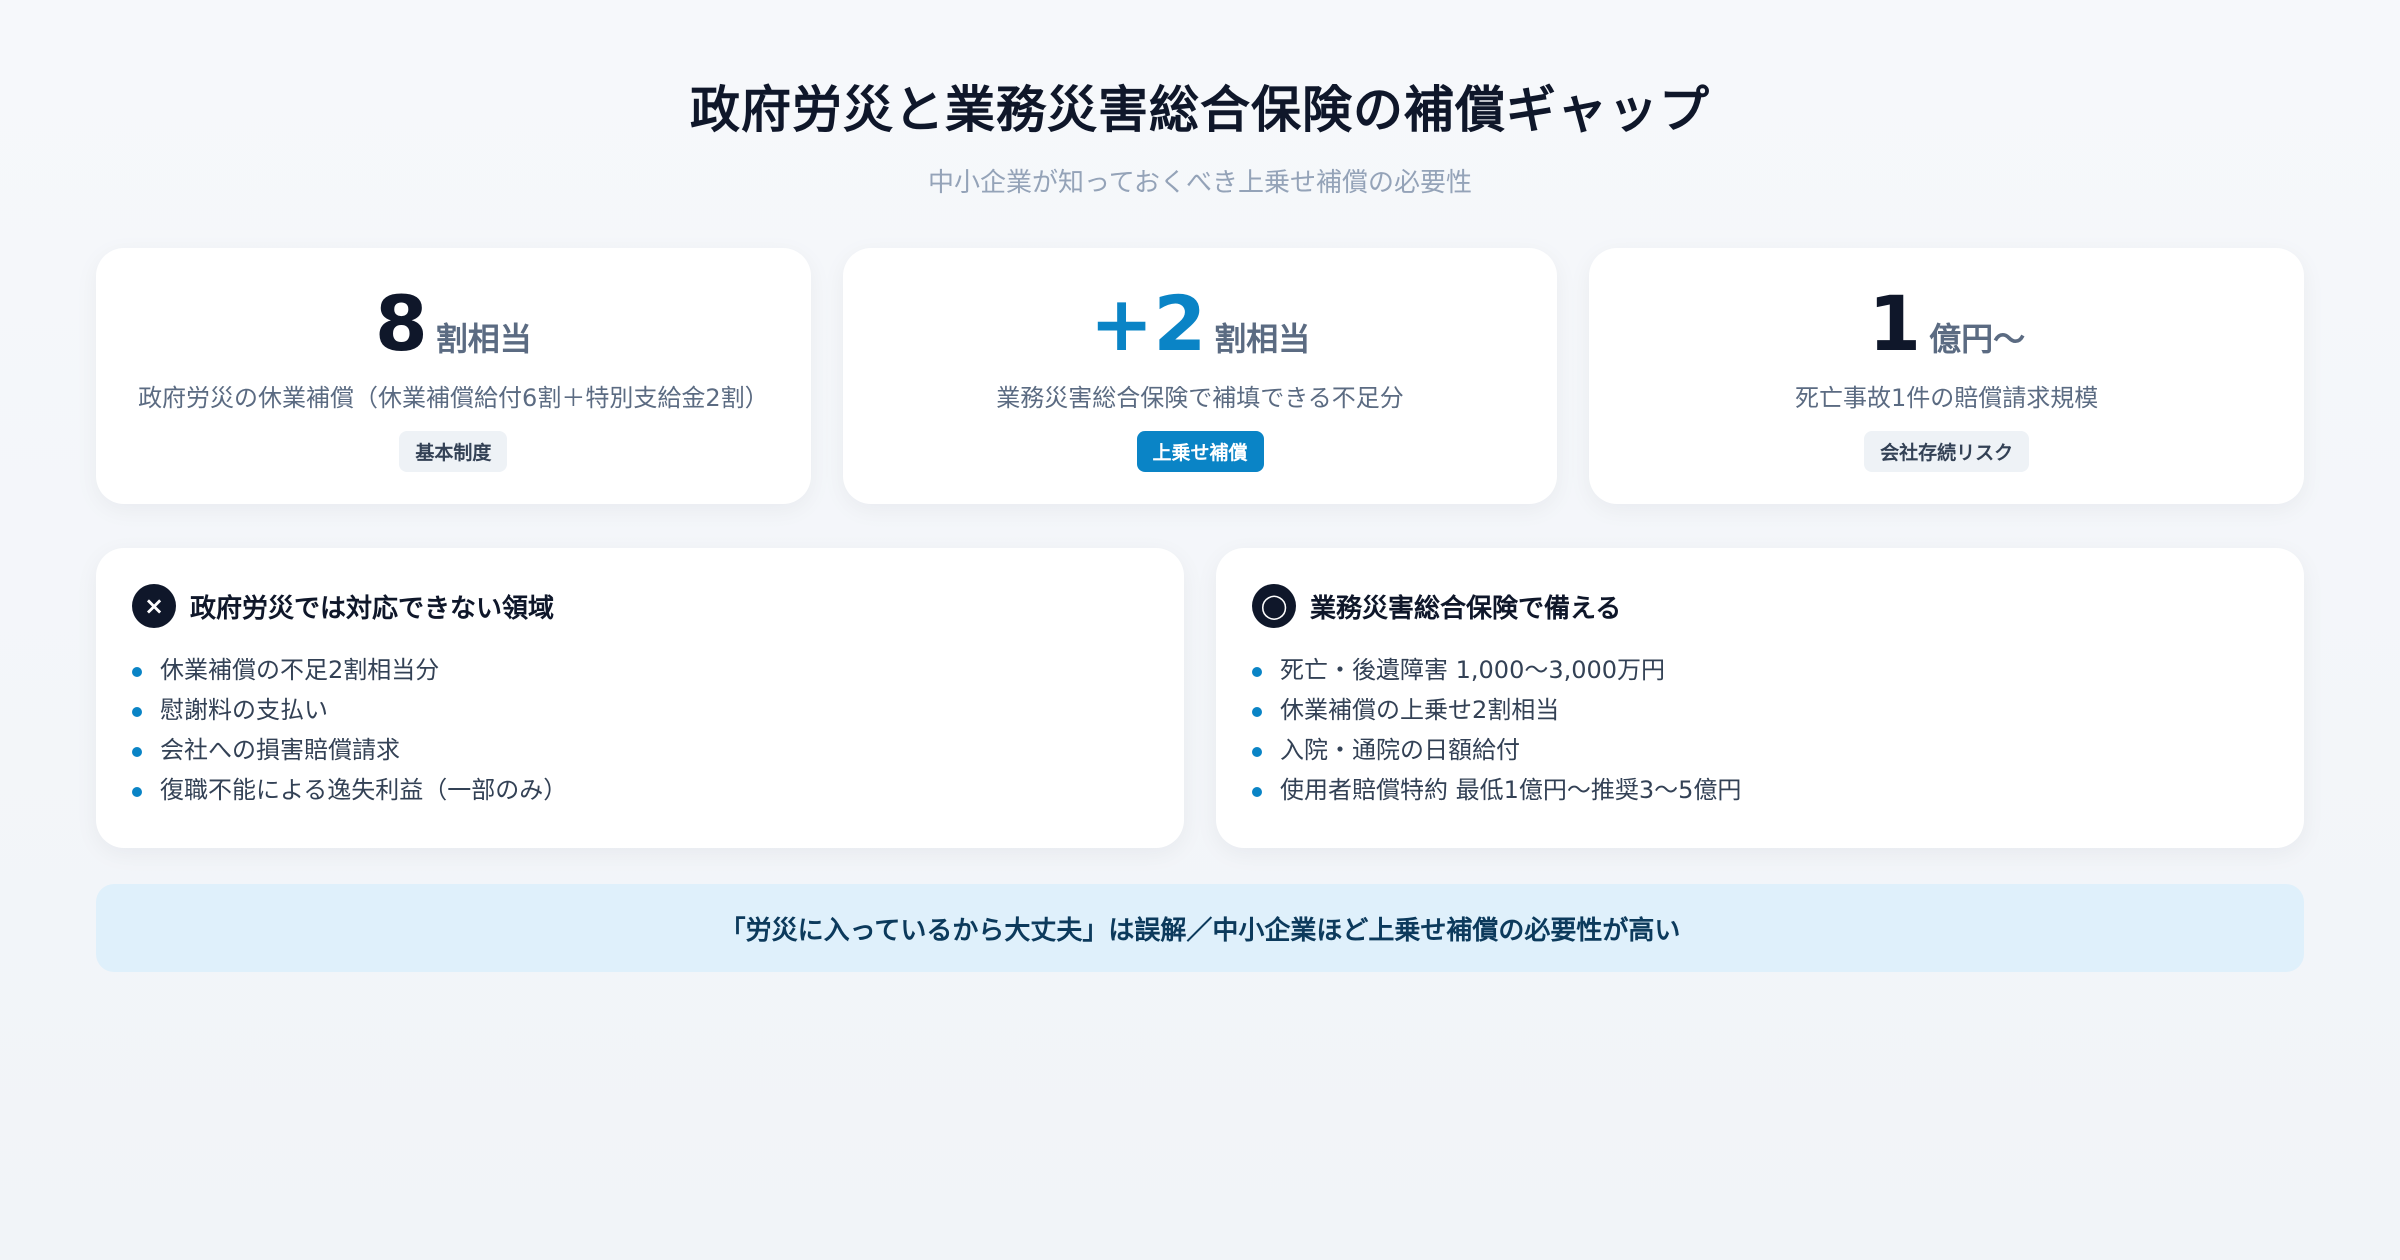 This screenshot has width=2400, height=1260. I want to click on stat-unit: 億円〜, so click(1977, 339).